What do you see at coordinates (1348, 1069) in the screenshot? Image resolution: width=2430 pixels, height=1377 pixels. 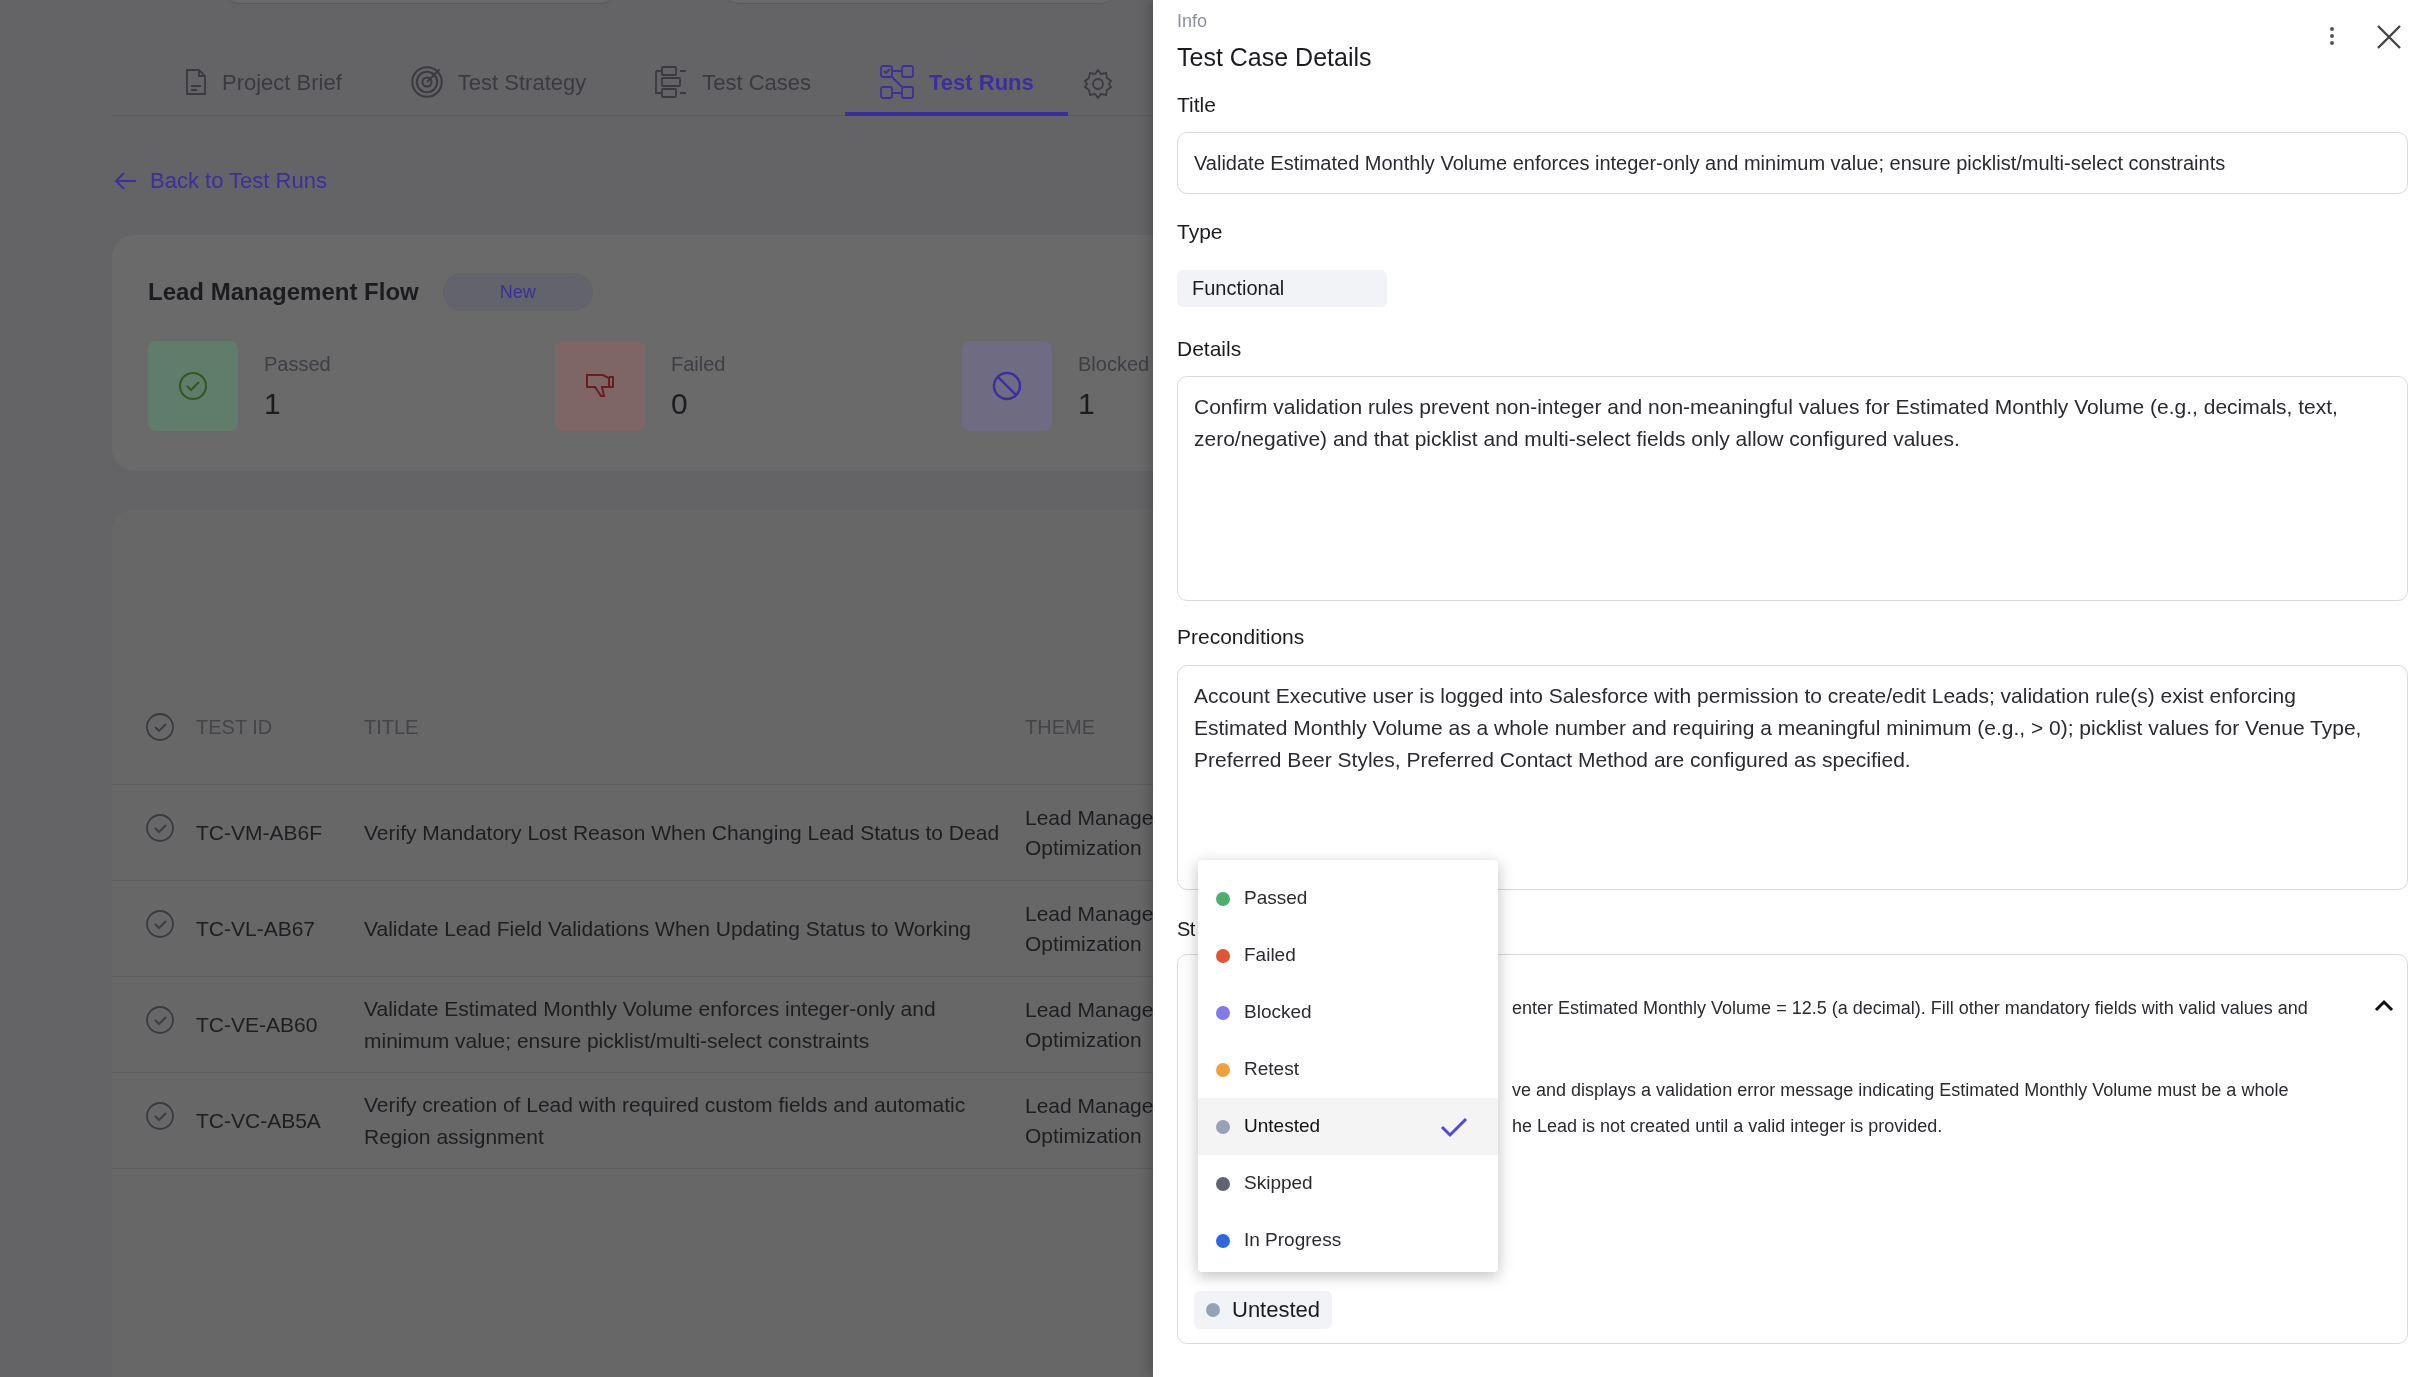 I see `status-option: Retest` at bounding box center [1348, 1069].